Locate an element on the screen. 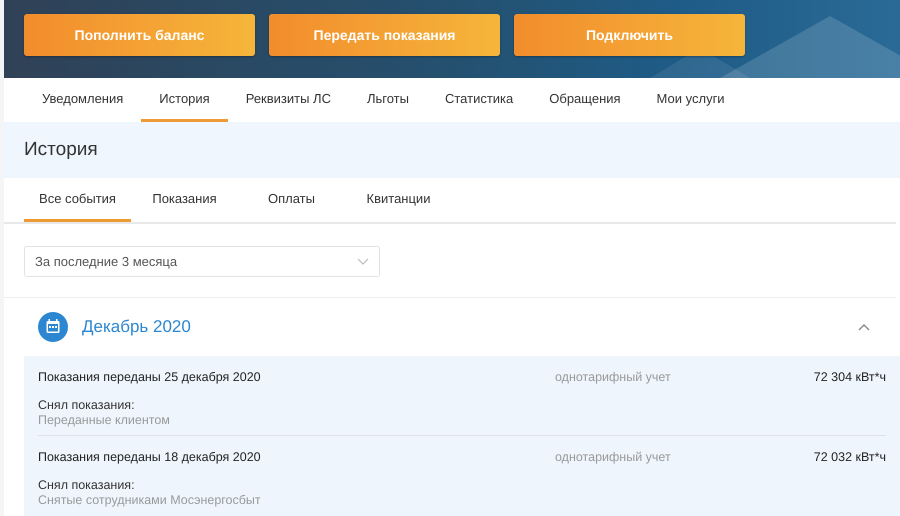  filter-tab: Показания is located at coordinates (184, 200).